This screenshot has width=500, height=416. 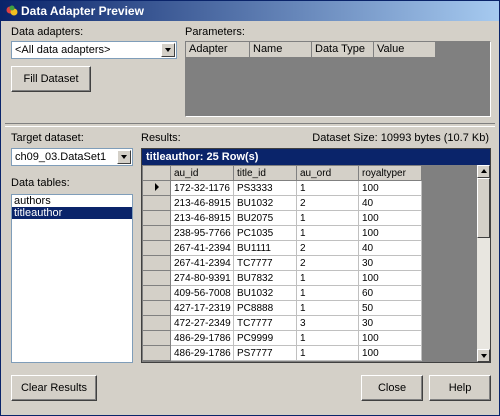 I want to click on table-row: 486-29-1786 PC9999 1 100, so click(x=282, y=338).